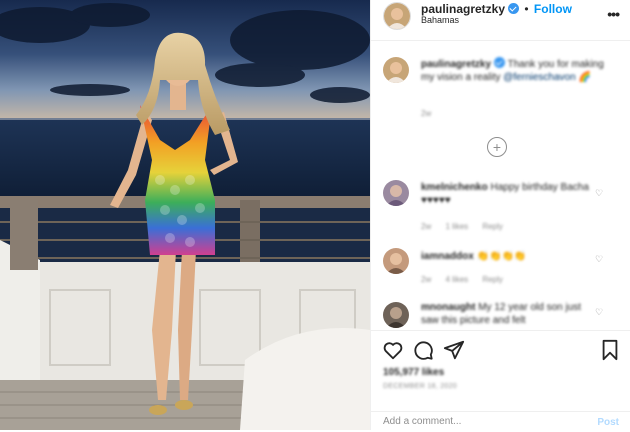 The height and width of the screenshot is (432, 630). What do you see at coordinates (393, 350) in the screenshot?
I see `like-heart-icon` at bounding box center [393, 350].